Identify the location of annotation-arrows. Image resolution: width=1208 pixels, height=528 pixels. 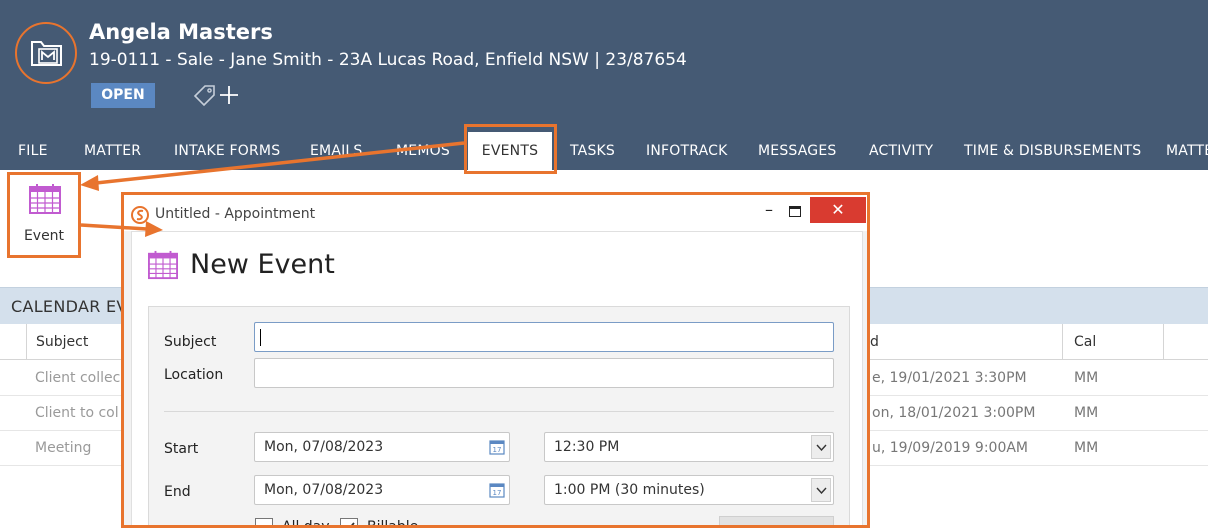
(272, 189).